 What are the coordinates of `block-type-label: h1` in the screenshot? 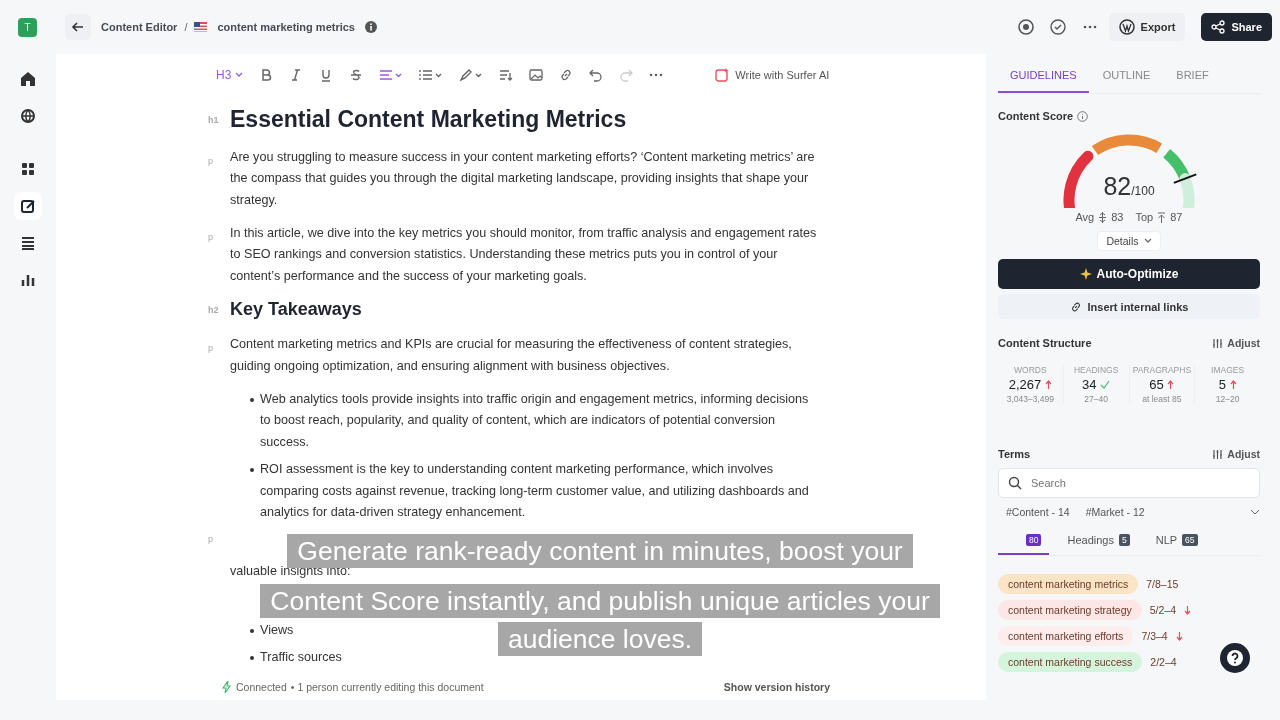 It's located at (213, 119).